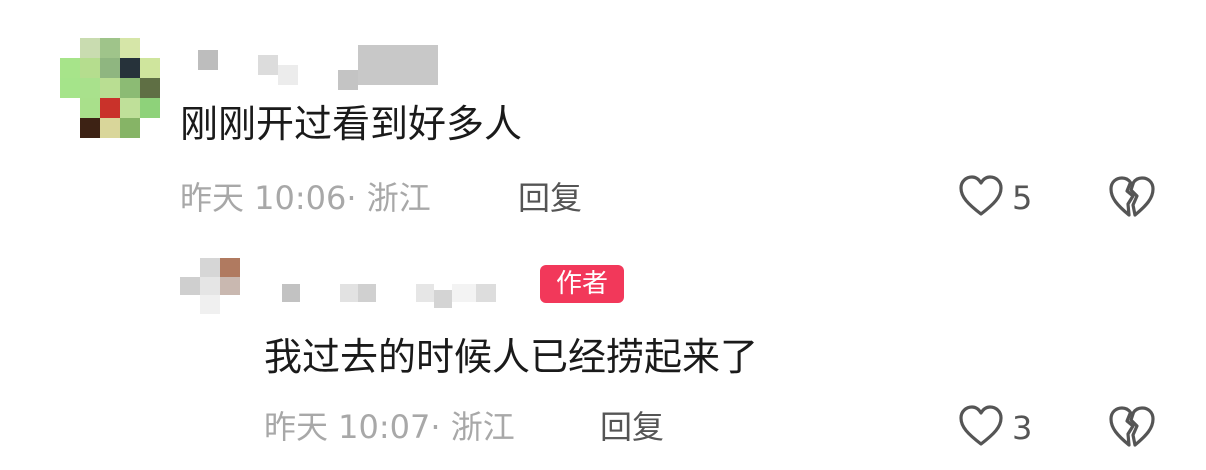 The image size is (1206, 470). What do you see at coordinates (318, 65) in the screenshot?
I see `username-blurred` at bounding box center [318, 65].